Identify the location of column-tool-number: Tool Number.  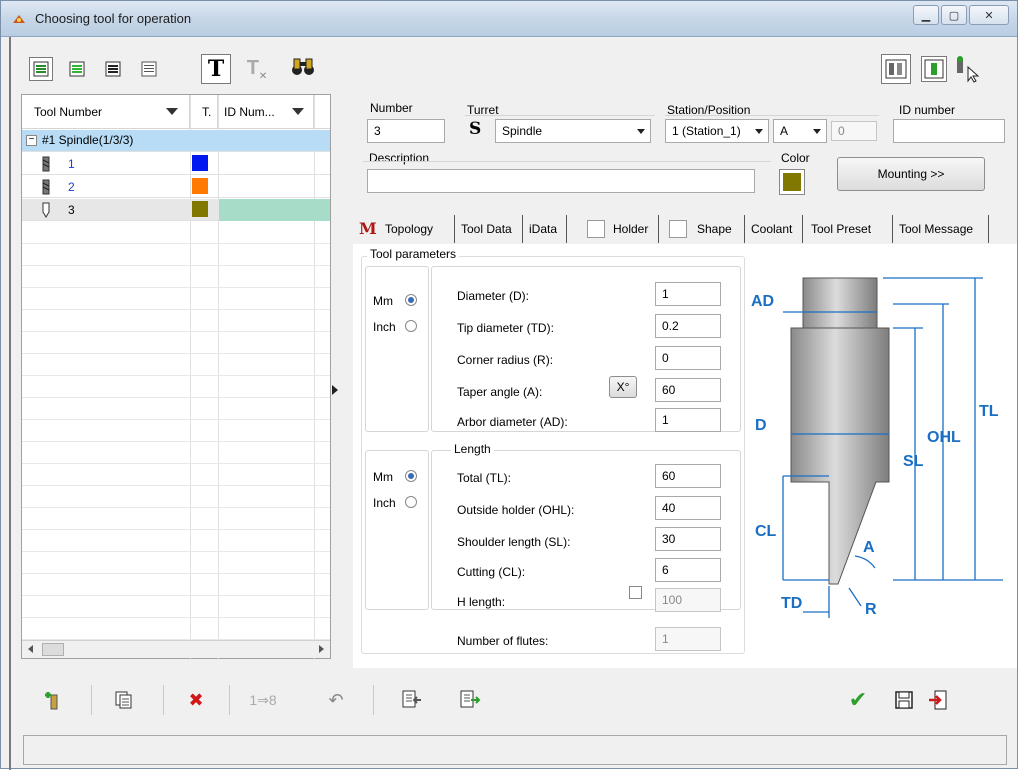
(106, 112).